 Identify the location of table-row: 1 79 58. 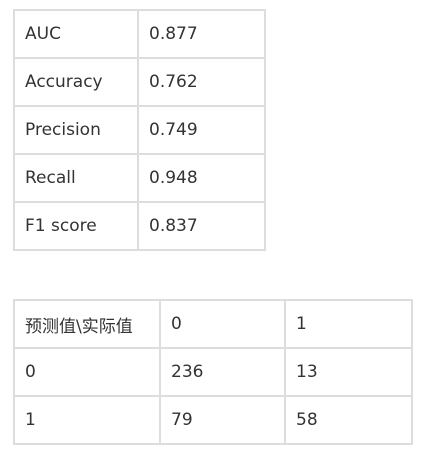
(213, 420).